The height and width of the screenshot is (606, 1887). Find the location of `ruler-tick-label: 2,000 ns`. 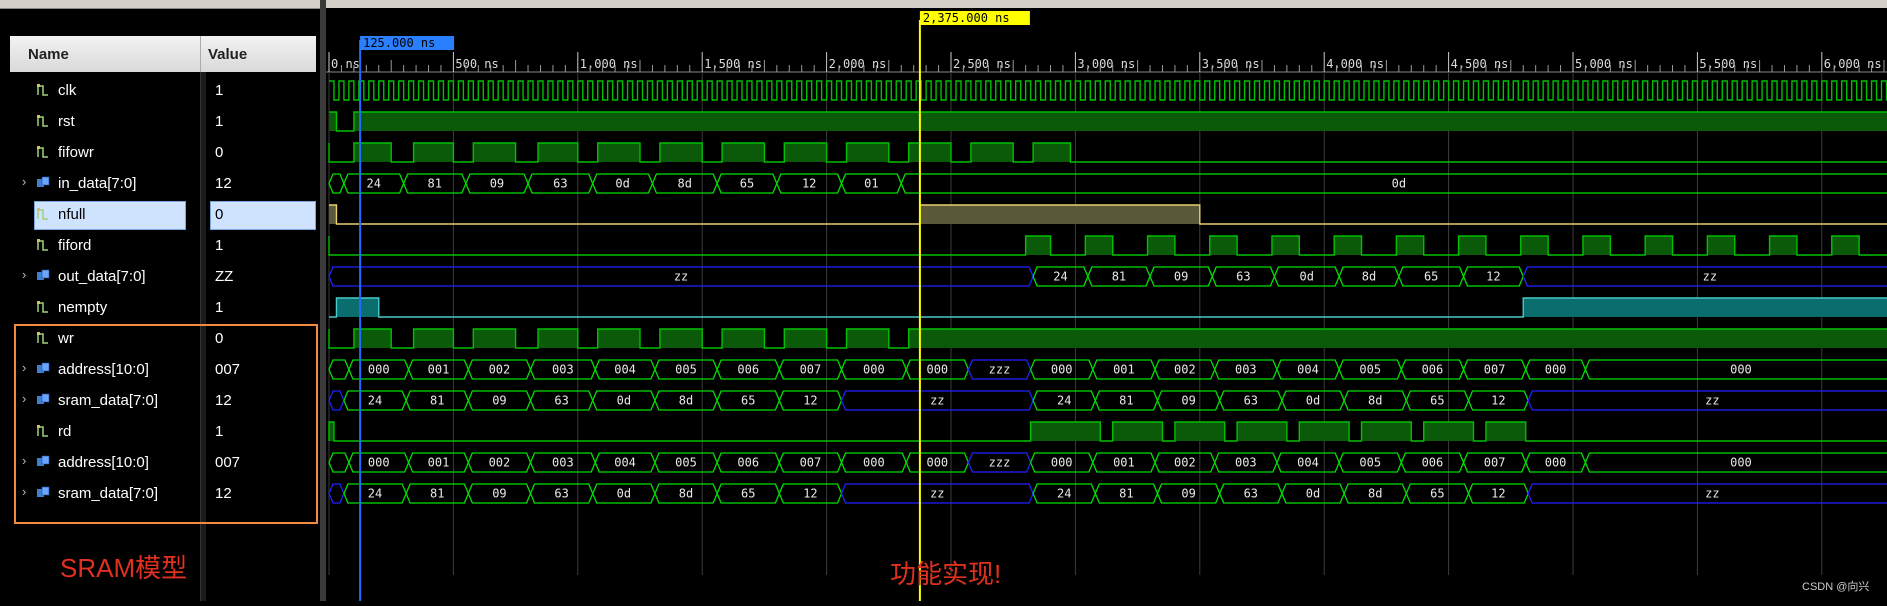

ruler-tick-label: 2,000 ns is located at coordinates (858, 64).